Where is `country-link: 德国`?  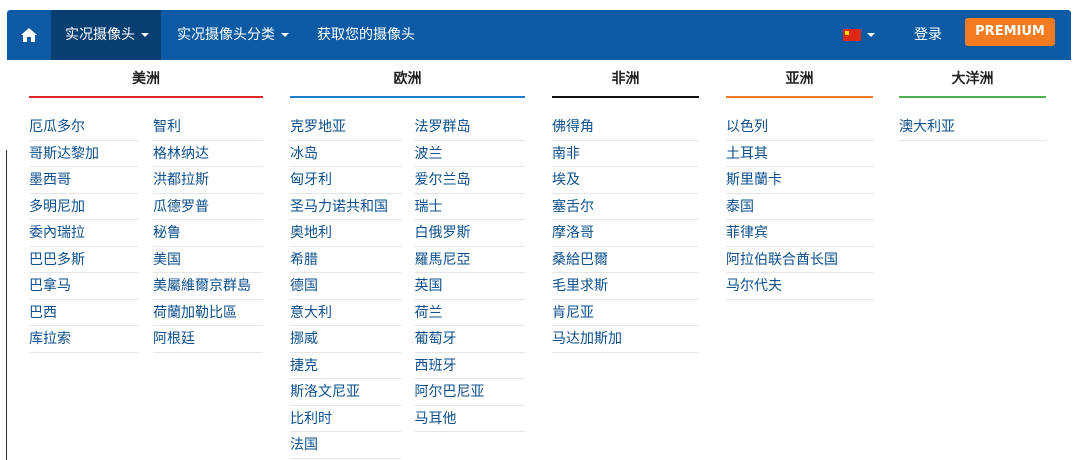
country-link: 德国 is located at coordinates (345, 286).